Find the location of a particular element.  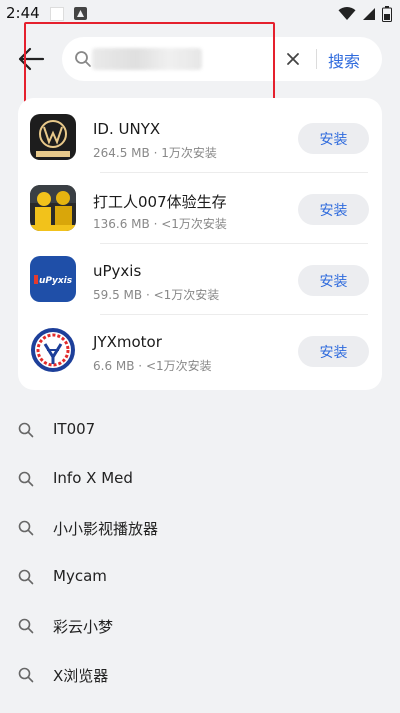

app-row: 打工人007体验生存 136.6 MB · <1万次安装 安装 is located at coordinates (200, 208).